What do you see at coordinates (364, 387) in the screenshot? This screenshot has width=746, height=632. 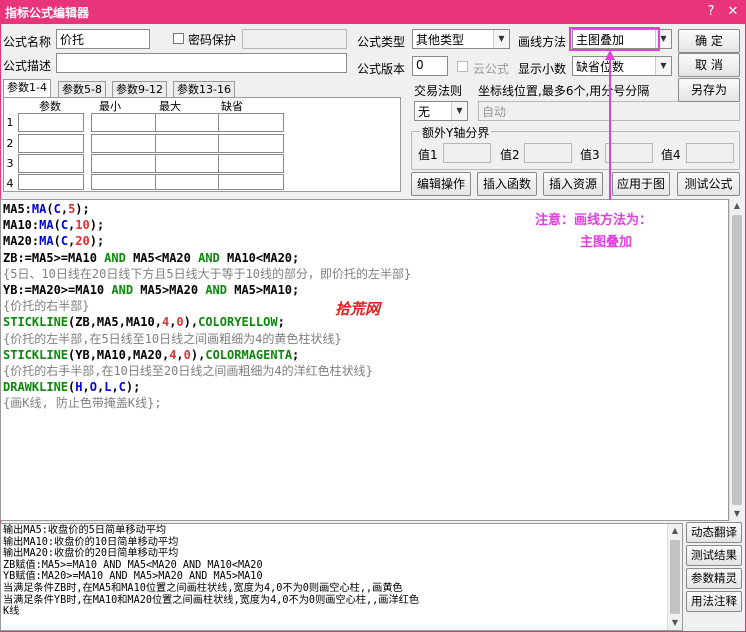 I see `code-line: DRAWKLINE(H,O,L,C);` at bounding box center [364, 387].